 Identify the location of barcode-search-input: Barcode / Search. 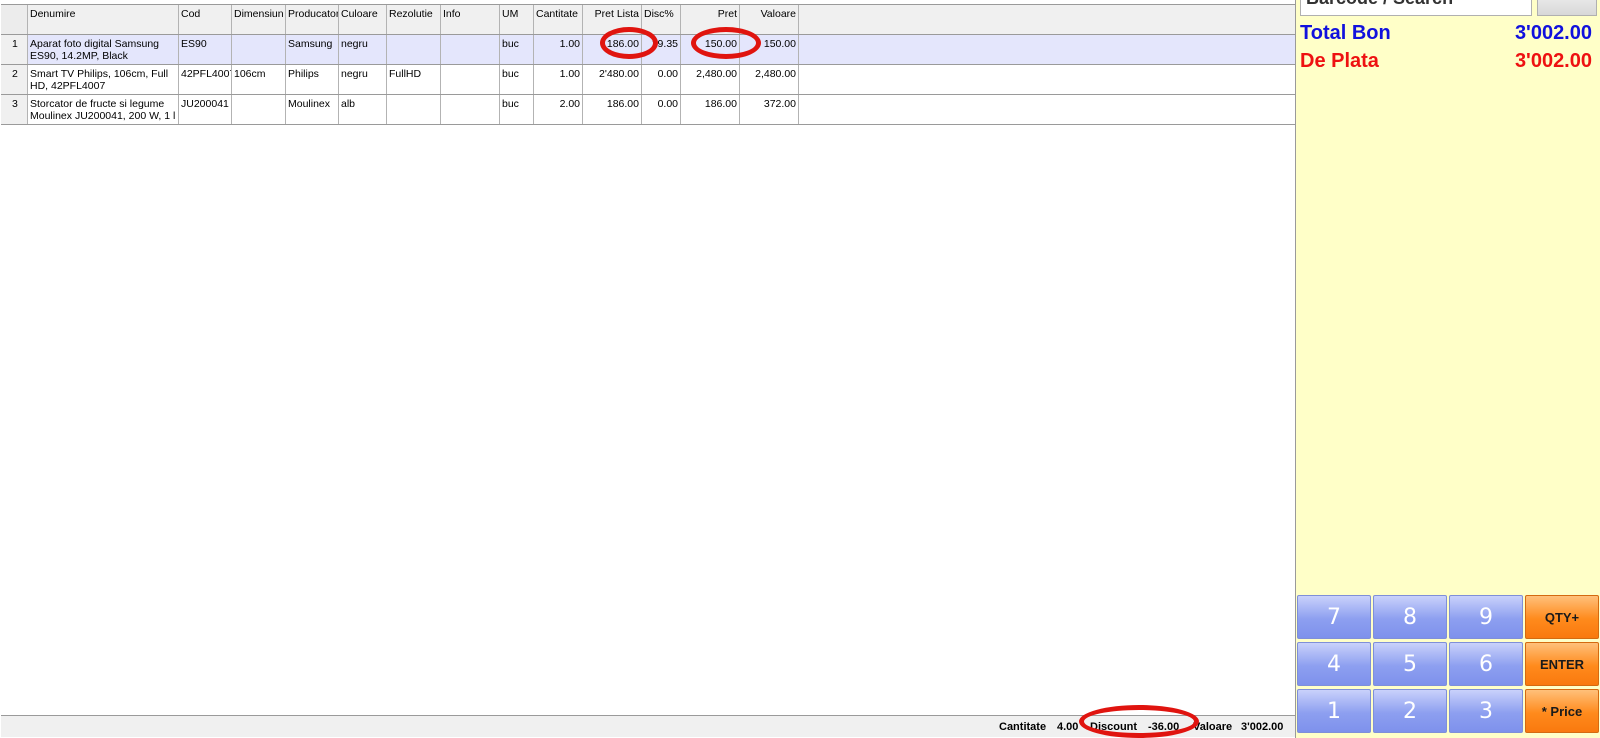
(1416, 8).